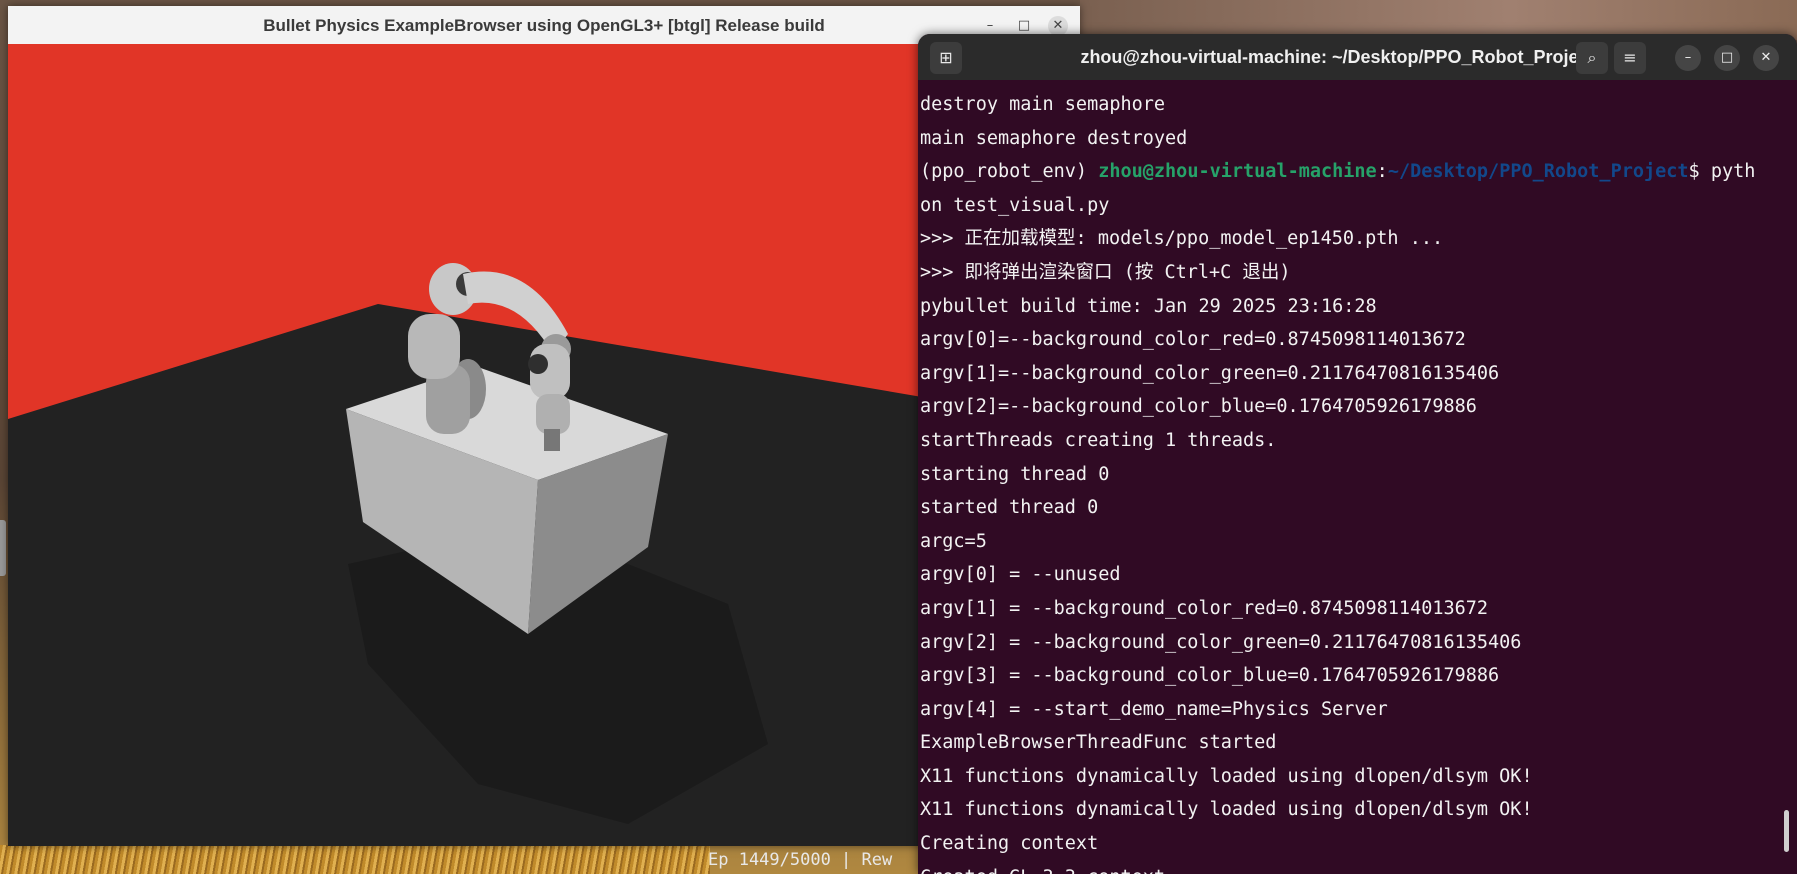  I want to click on prompt-user: zhou@zhou-virtual-machine, so click(1237, 172).